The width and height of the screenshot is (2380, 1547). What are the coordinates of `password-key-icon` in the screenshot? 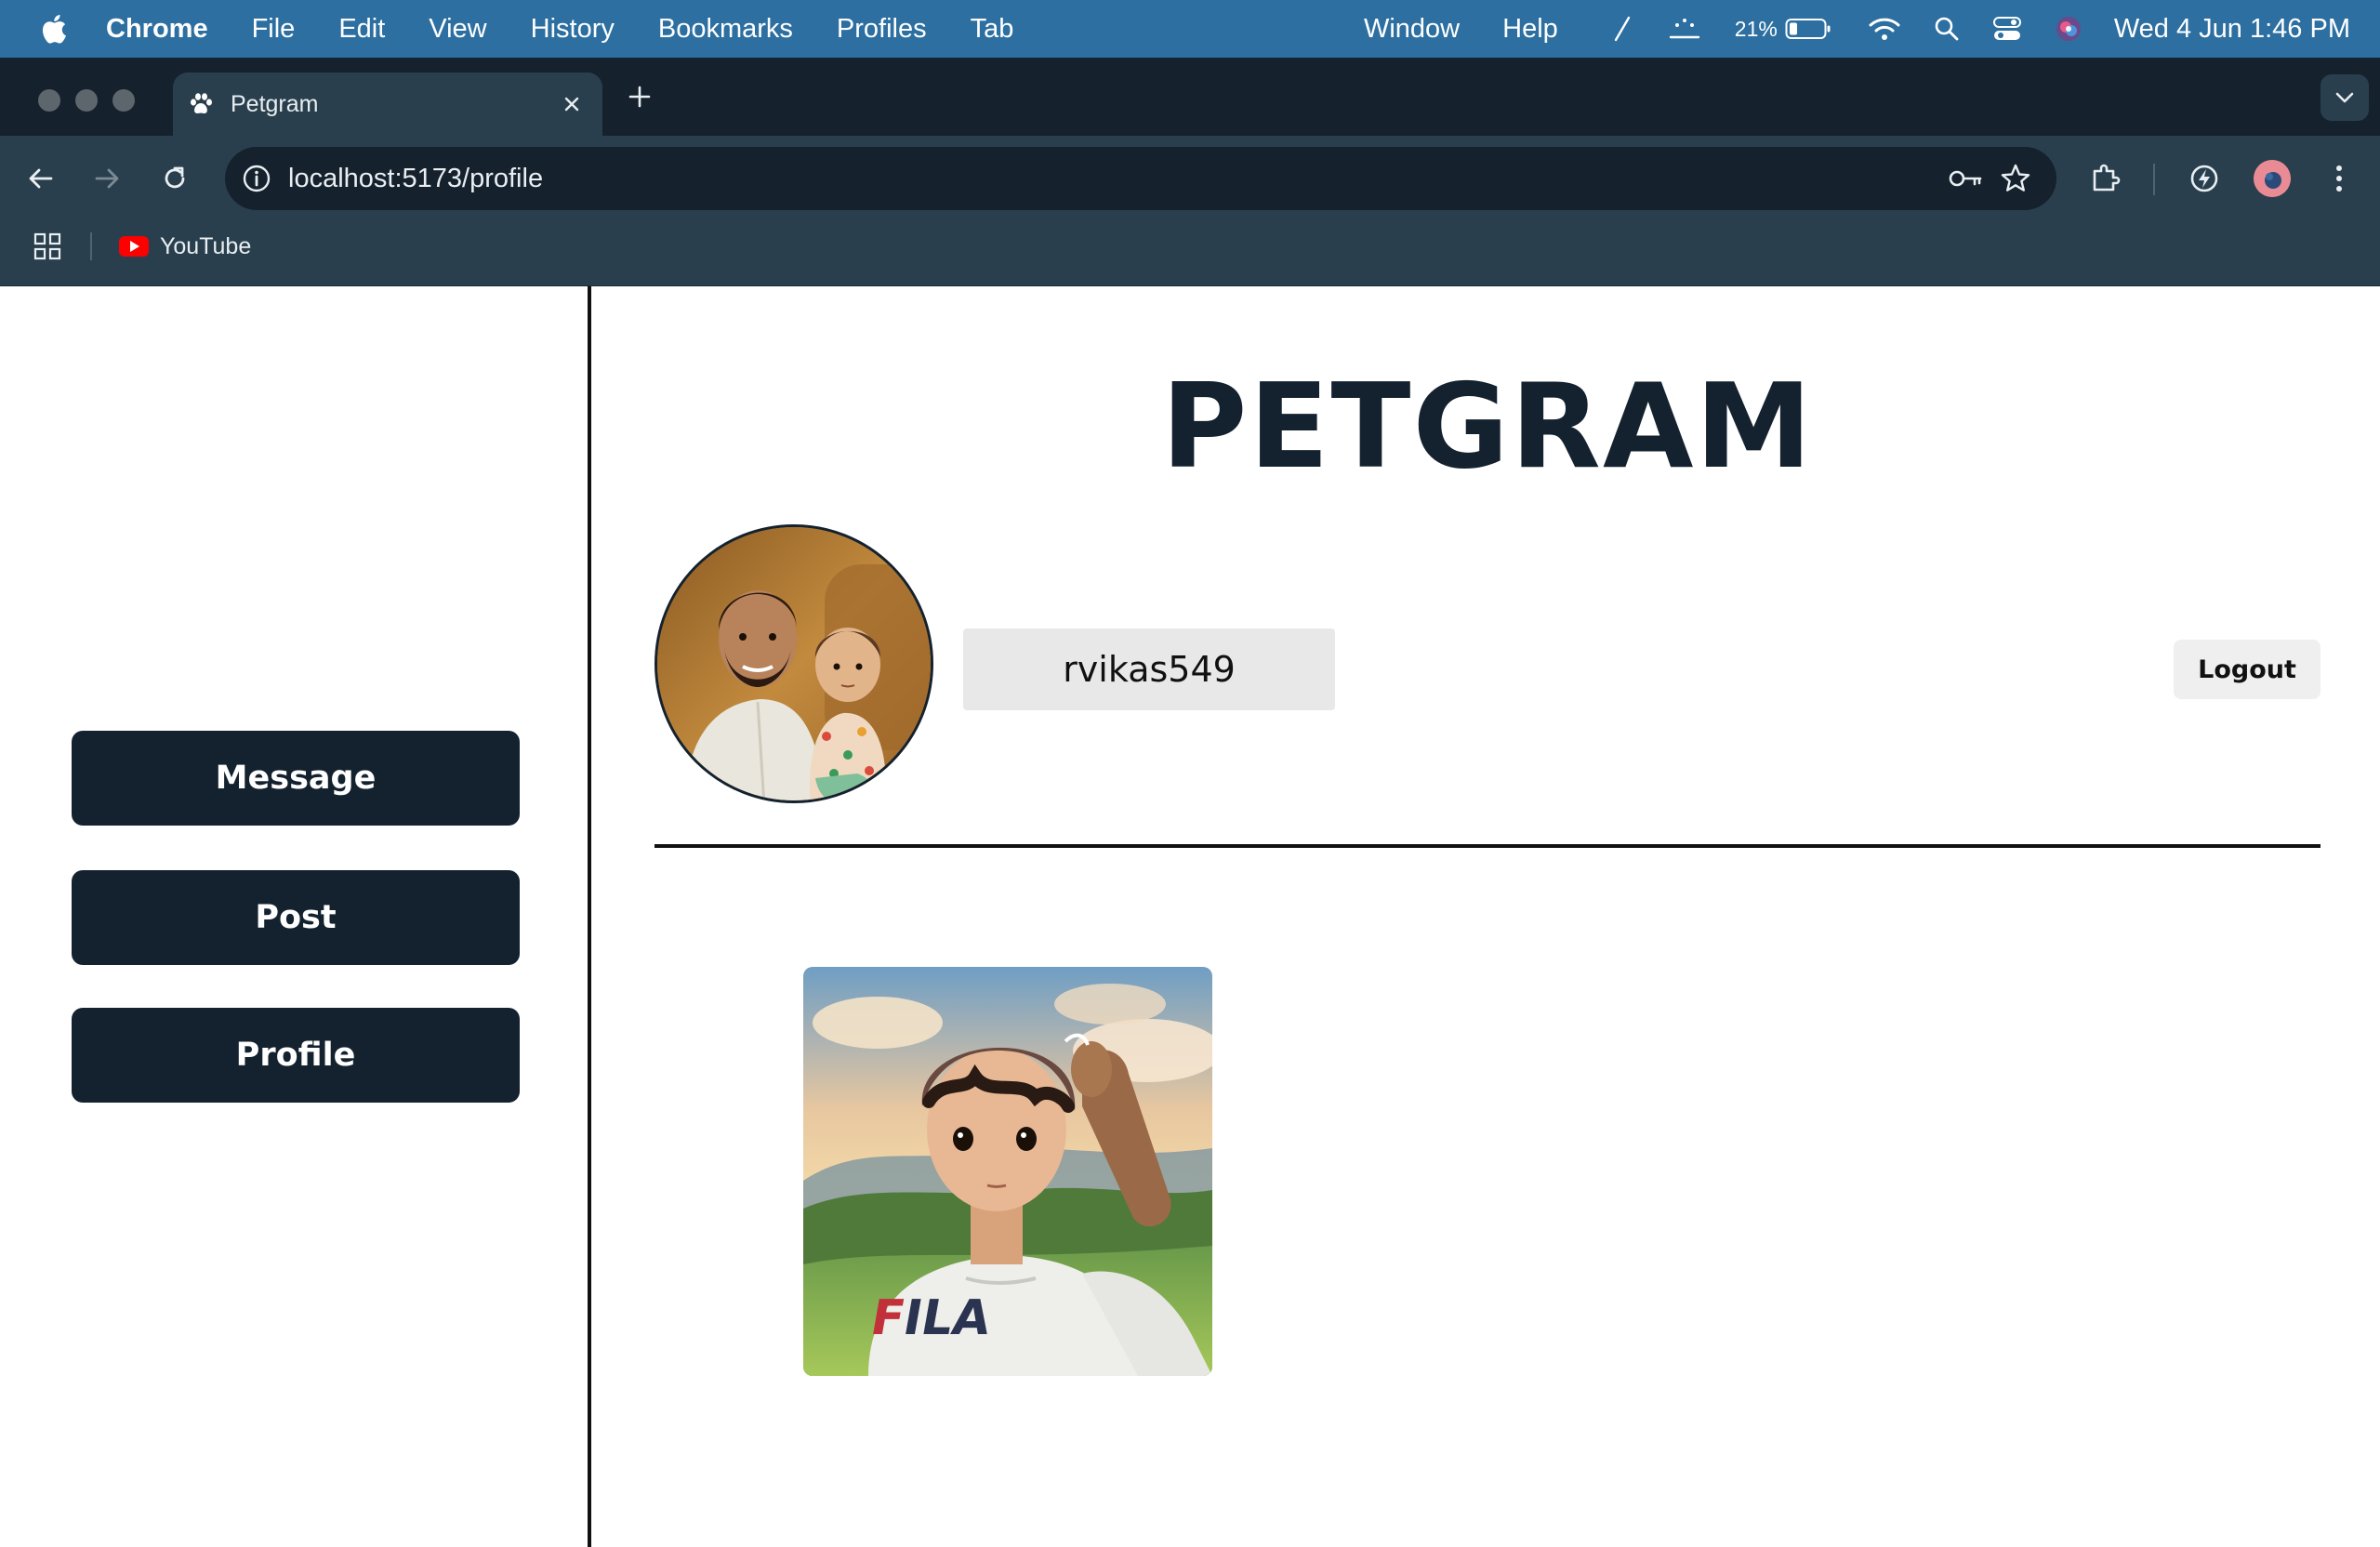 It's located at (1965, 178).